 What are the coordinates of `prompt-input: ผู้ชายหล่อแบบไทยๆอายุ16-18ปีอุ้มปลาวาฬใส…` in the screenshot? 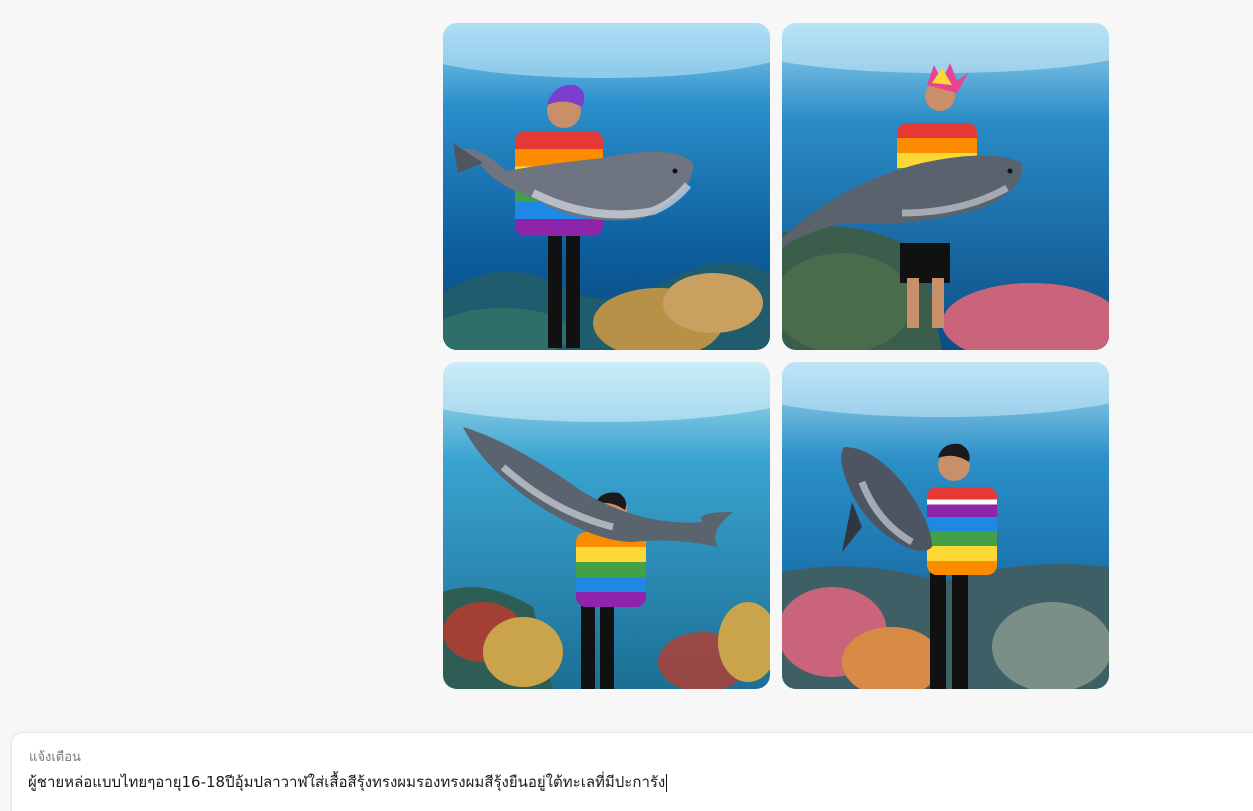 It's located at (578, 782).